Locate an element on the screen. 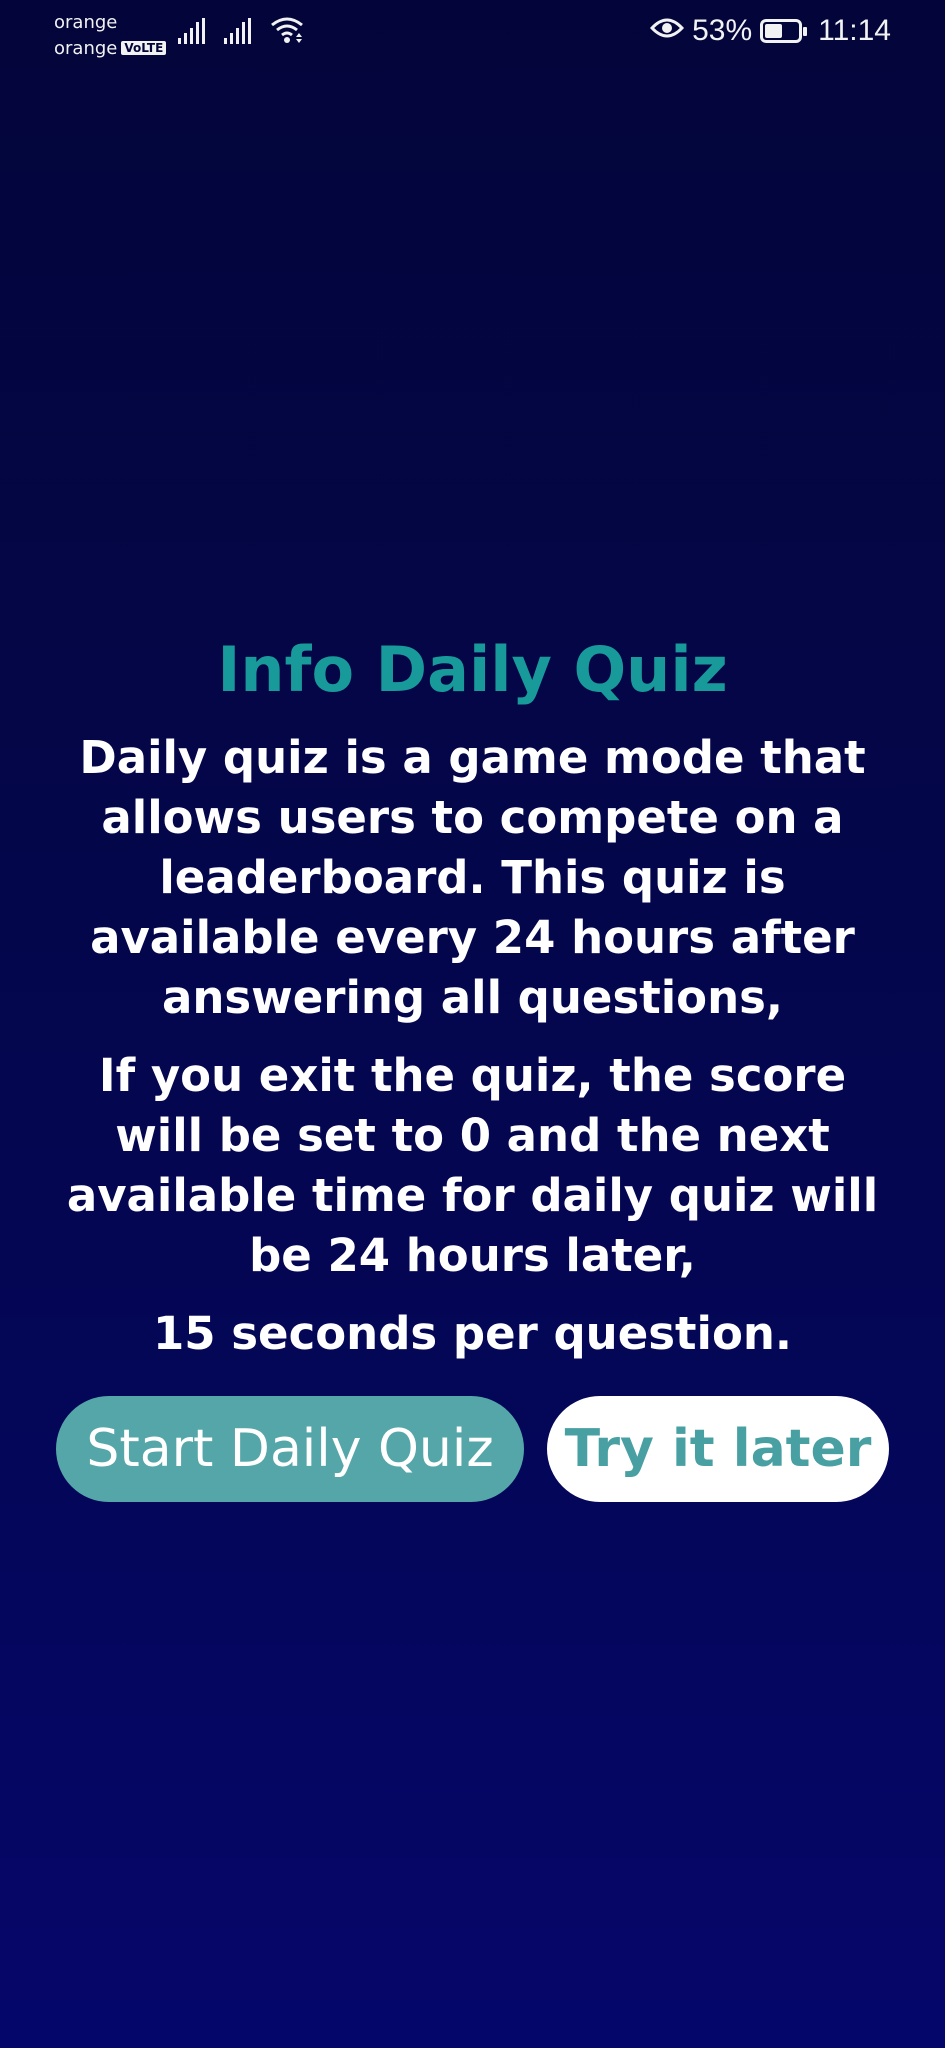  start-daily-quiz-button: Start Daily Quiz is located at coordinates (290, 1449).